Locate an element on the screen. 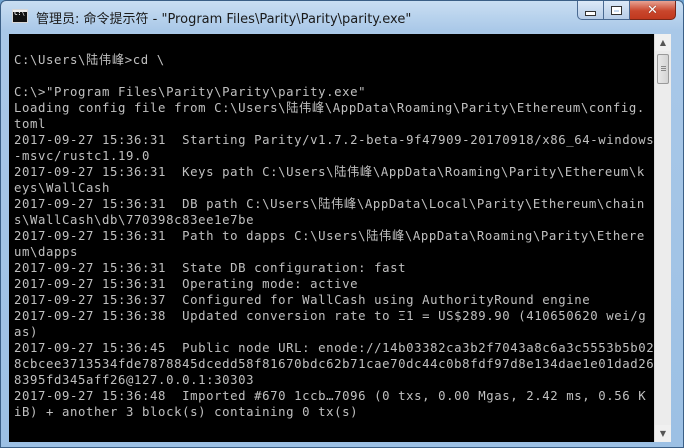  console-line: um\dapps is located at coordinates (46, 252).